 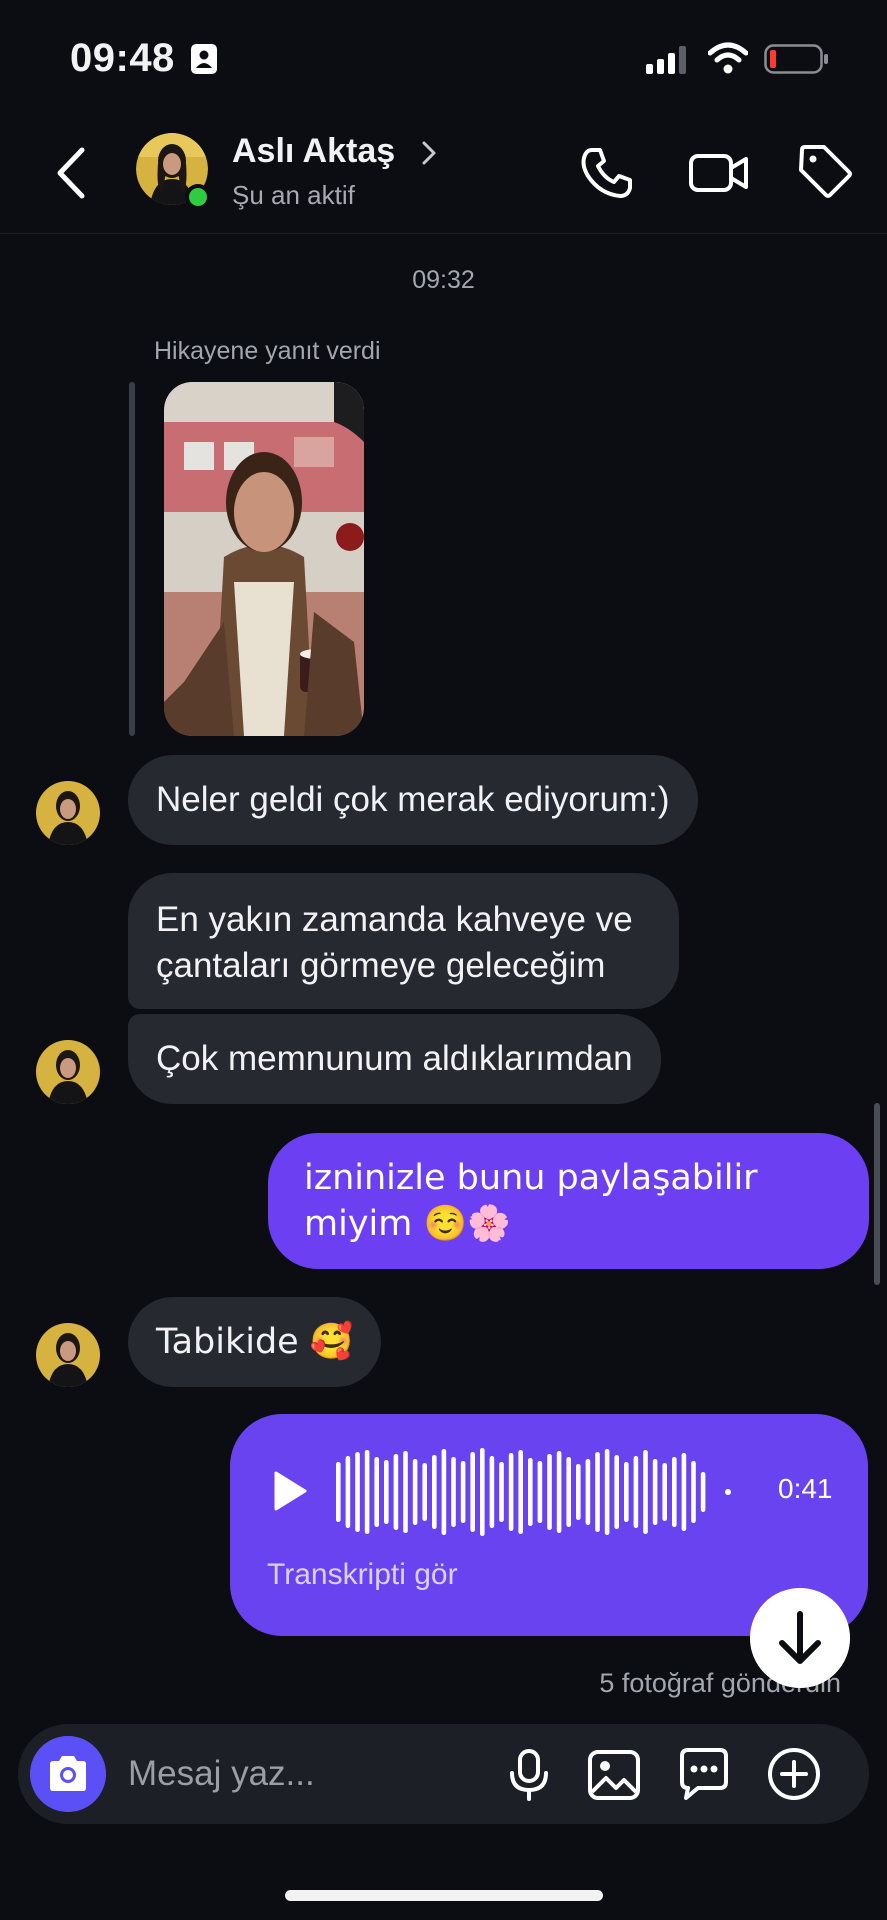 What do you see at coordinates (313, 151) in the screenshot?
I see `contact-name: Aslı Aktaş` at bounding box center [313, 151].